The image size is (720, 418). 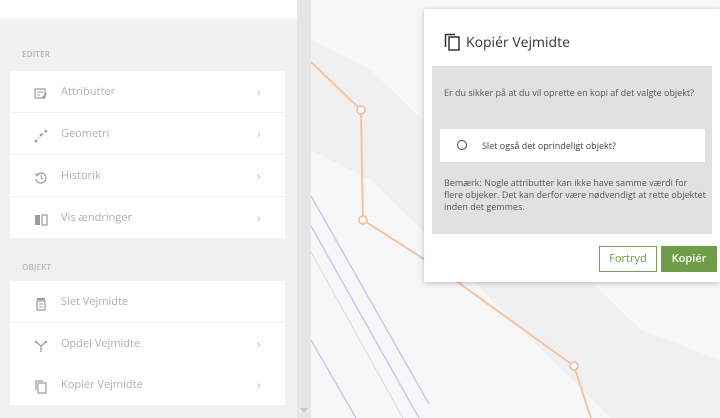 What do you see at coordinates (41, 344) in the screenshot?
I see `split-icon` at bounding box center [41, 344].